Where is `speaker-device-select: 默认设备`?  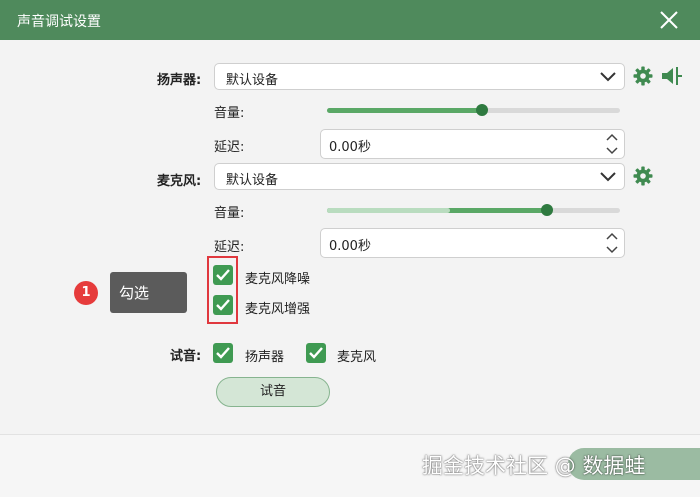
speaker-device-select: 默认设备 is located at coordinates (419, 76).